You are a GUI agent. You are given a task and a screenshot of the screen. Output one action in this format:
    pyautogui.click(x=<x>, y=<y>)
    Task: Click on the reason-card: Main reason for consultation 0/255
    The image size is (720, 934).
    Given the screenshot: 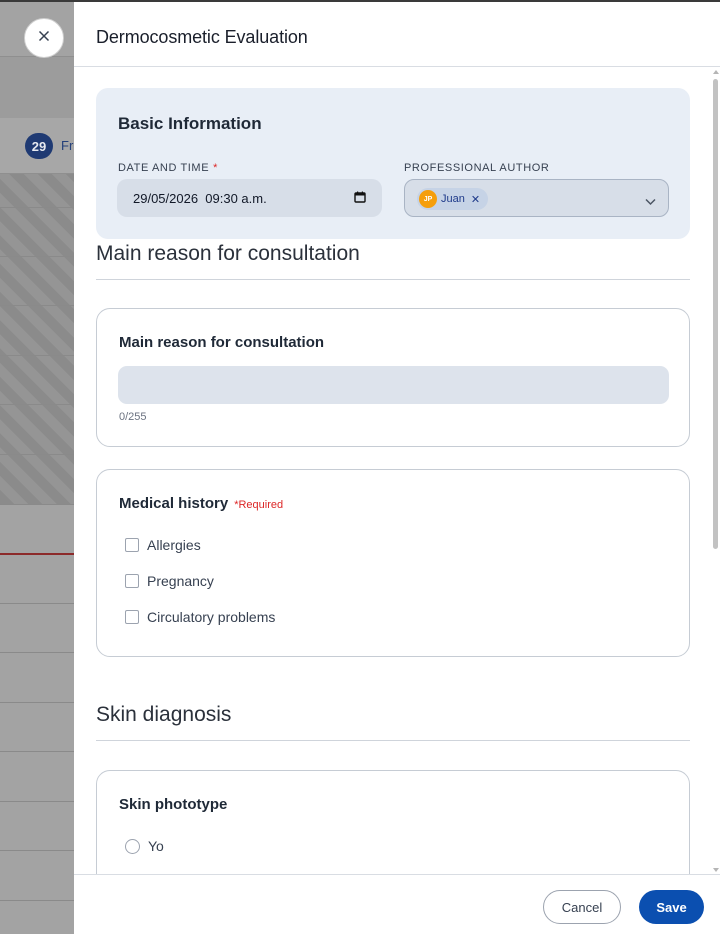 What is the action you would take?
    pyautogui.click(x=393, y=377)
    